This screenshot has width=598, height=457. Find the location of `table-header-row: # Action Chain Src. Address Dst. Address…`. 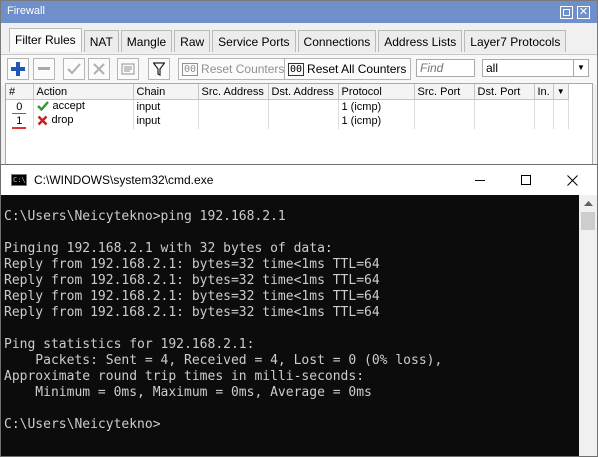

table-header-row: # Action Chain Src. Address Dst. Address… is located at coordinates (287, 92).